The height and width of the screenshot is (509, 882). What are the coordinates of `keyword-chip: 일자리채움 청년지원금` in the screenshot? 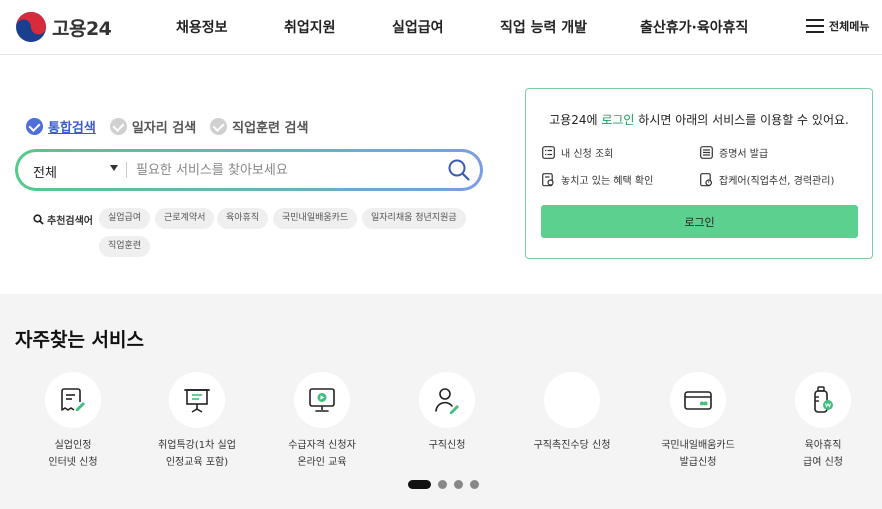 It's located at (414, 218).